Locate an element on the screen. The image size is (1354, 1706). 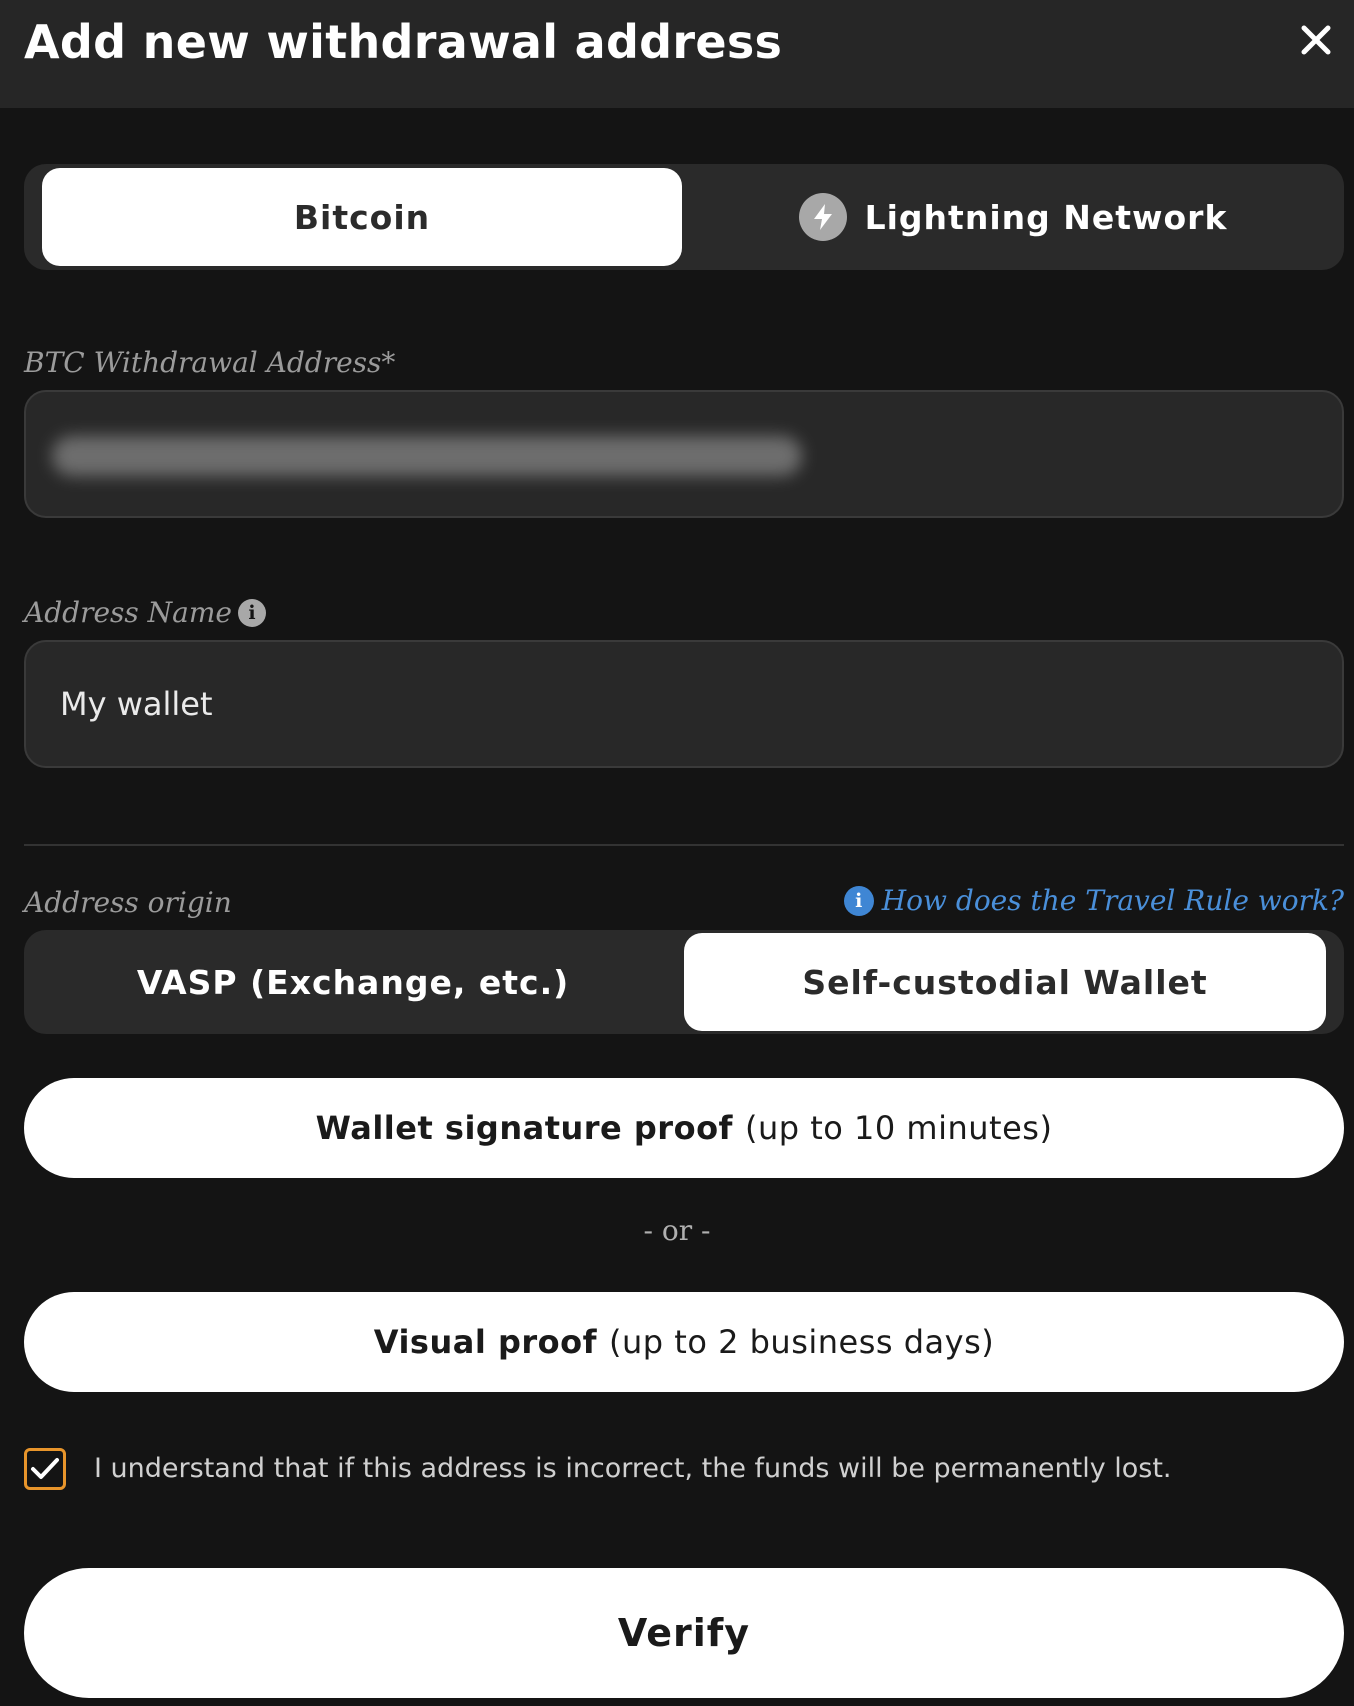
travel-rule-help-link: i How does the Travel Rule work? is located at coordinates (1093, 900).